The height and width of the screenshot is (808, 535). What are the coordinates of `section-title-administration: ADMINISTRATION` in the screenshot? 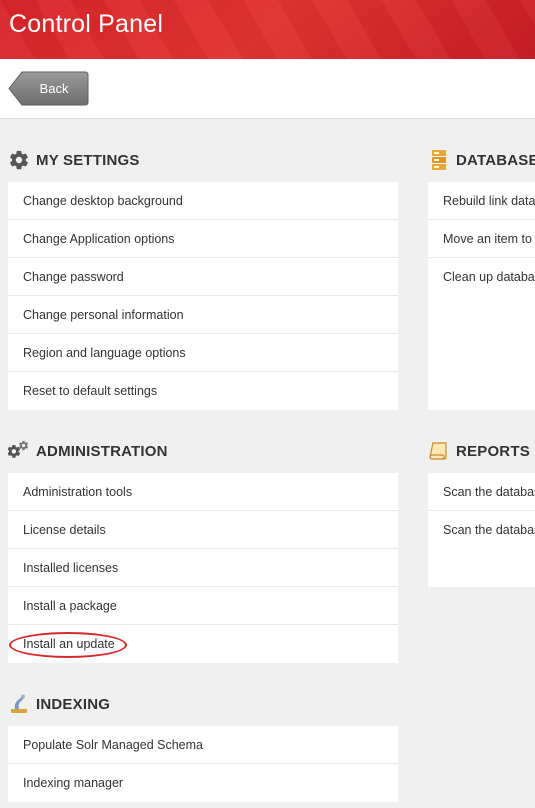 It's located at (102, 451).